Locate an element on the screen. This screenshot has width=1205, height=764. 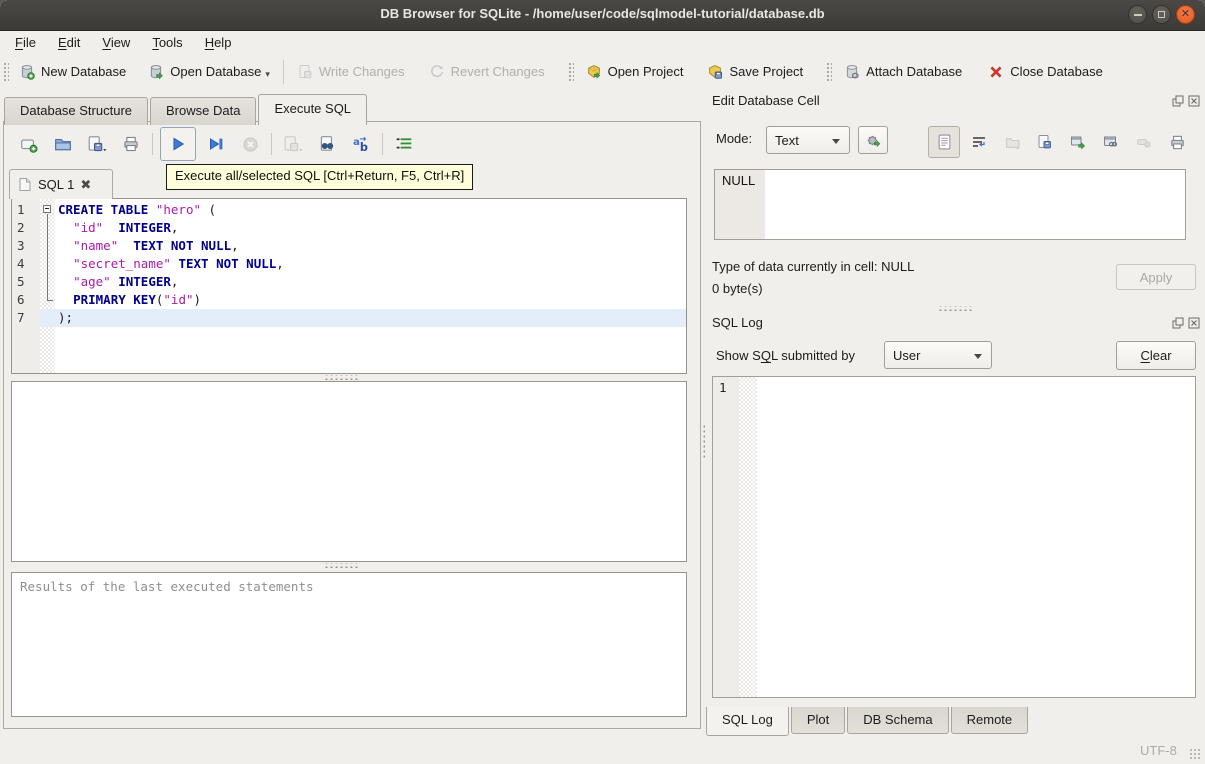
open-database-button: Open Database ▾ is located at coordinates (209, 72).